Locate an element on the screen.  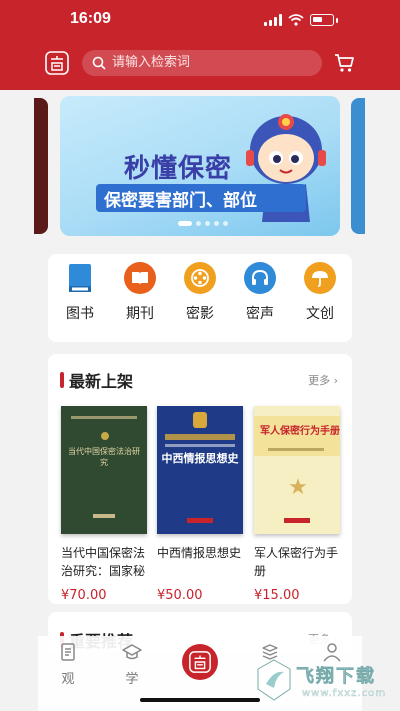
wifi-icon is located at coordinates (296, 20).